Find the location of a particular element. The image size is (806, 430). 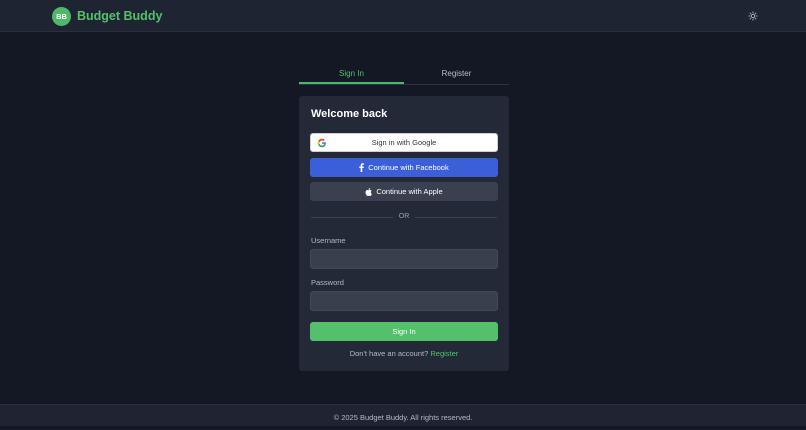

google-button-label: Sign in with Google is located at coordinates (404, 142).